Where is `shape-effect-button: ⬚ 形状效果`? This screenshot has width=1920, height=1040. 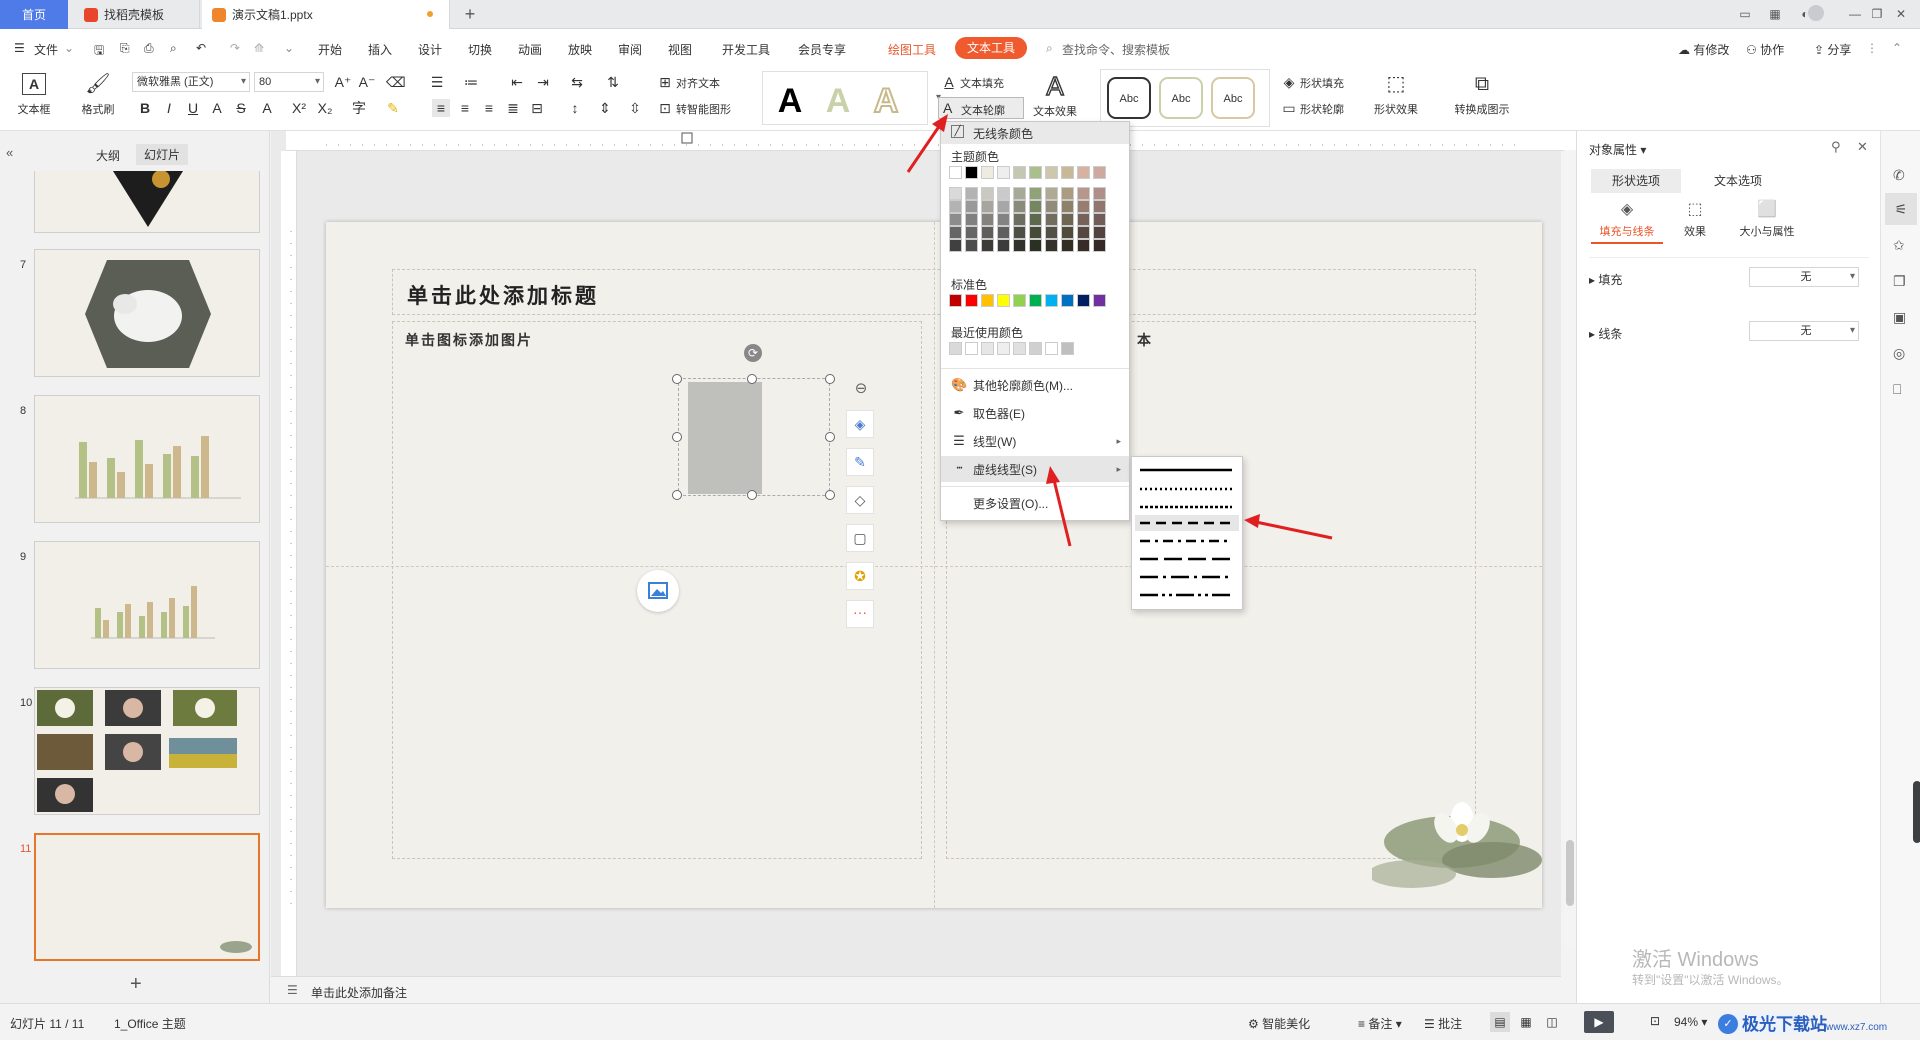 shape-effect-button: ⬚ 形状效果 is located at coordinates (1396, 95).